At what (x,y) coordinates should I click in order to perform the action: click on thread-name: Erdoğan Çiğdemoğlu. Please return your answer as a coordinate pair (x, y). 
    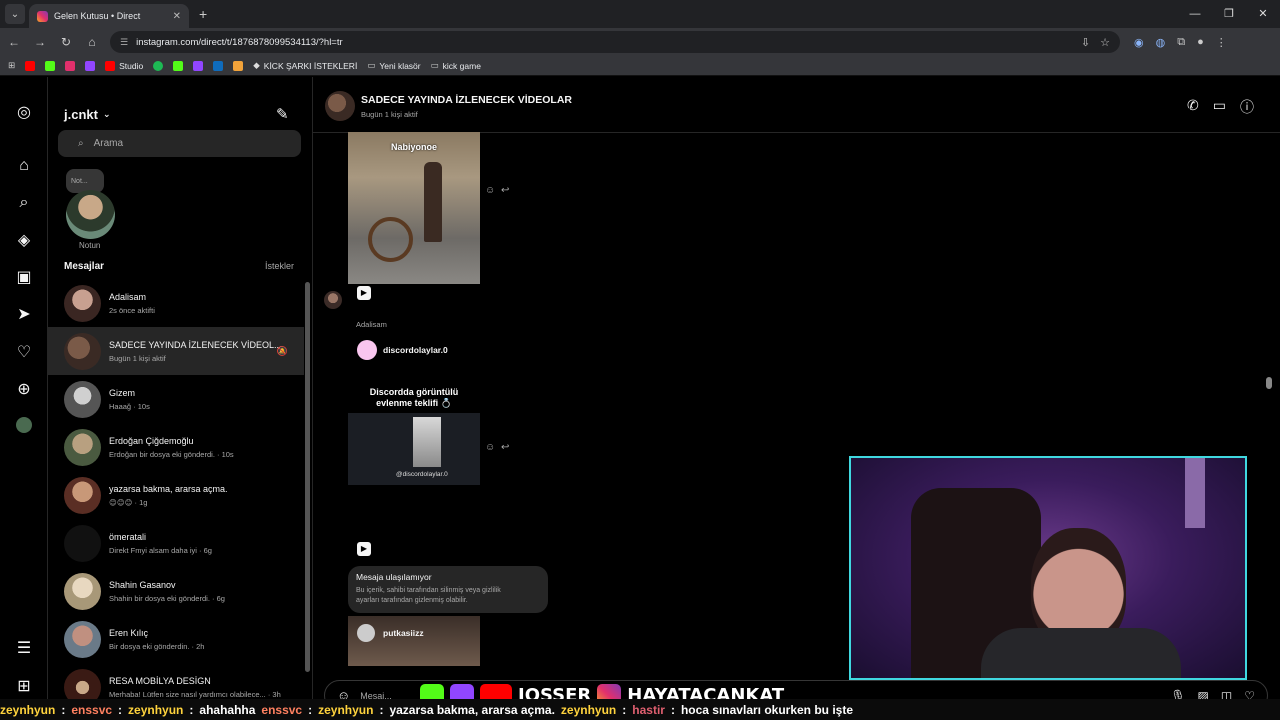
    Looking at the image, I should click on (151, 440).